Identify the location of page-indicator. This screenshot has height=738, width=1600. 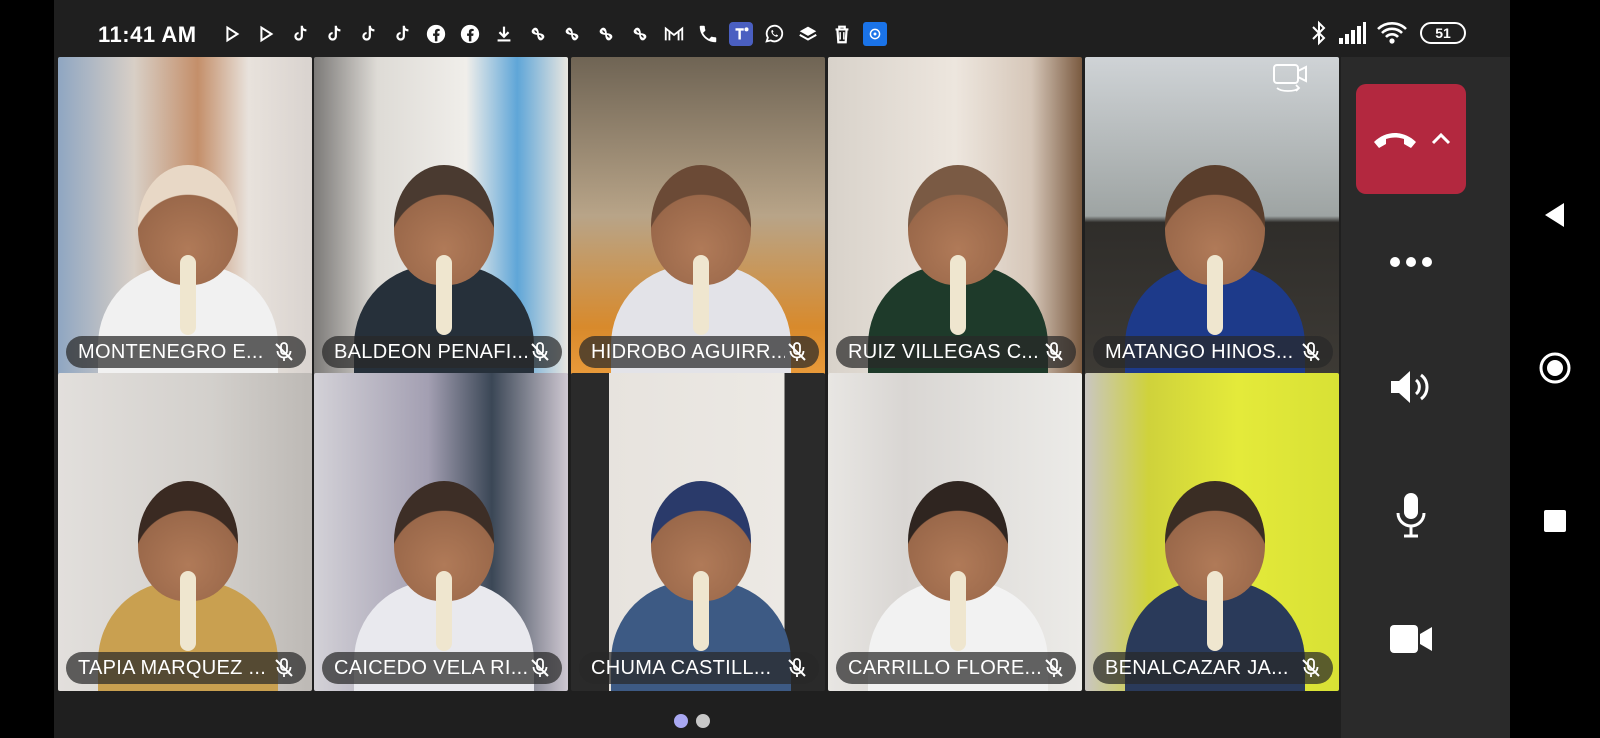
(696, 721).